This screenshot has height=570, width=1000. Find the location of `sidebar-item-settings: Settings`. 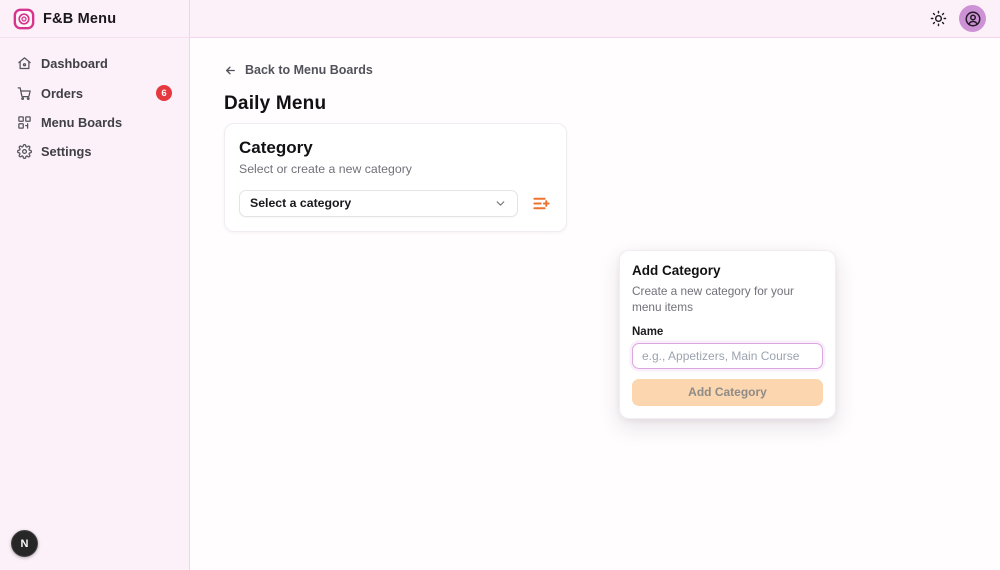

sidebar-item-settings: Settings is located at coordinates (94, 151).